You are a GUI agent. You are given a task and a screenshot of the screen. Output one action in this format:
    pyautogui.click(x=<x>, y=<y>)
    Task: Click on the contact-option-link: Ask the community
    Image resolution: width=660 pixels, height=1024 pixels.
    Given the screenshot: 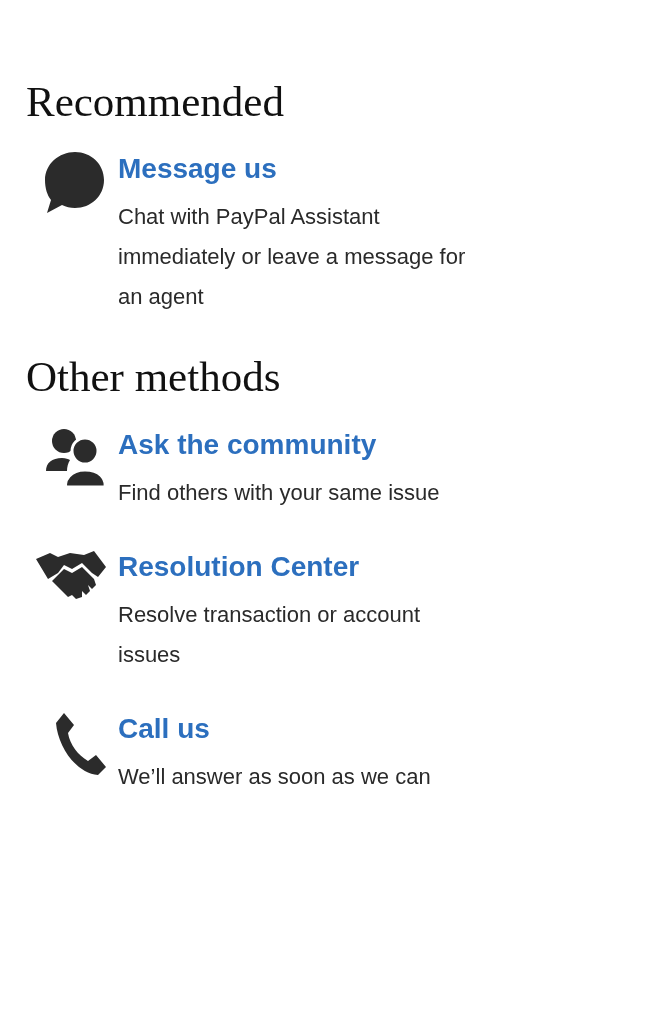 What is the action you would take?
    pyautogui.click(x=247, y=444)
    